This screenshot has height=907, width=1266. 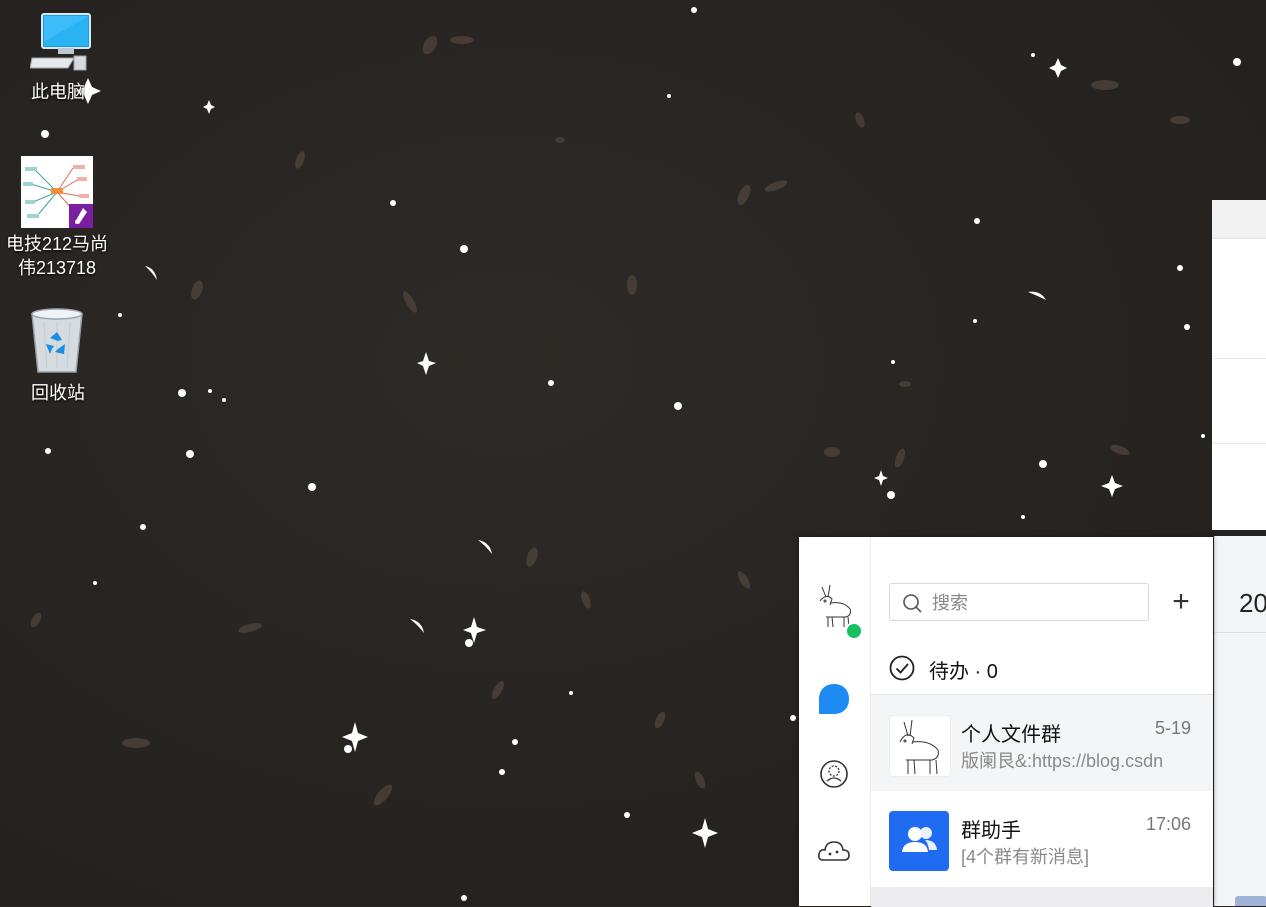 What do you see at coordinates (834, 774) in the screenshot?
I see `contacts-icon` at bounding box center [834, 774].